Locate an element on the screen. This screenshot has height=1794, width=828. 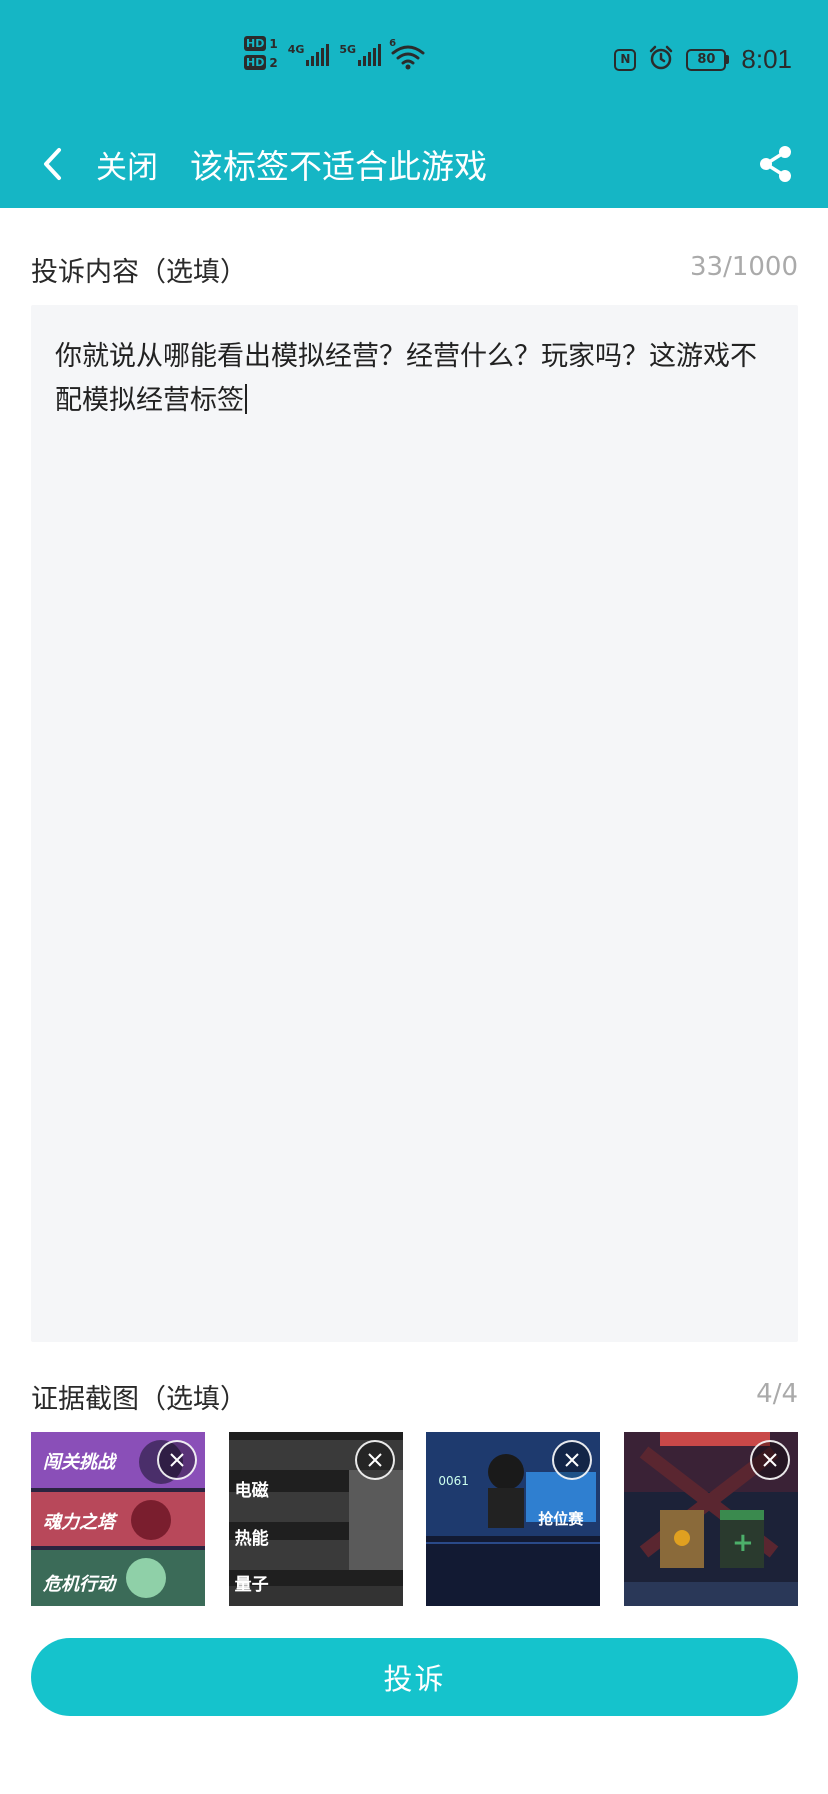
network-type: 5G is located at coordinates (348, 49).